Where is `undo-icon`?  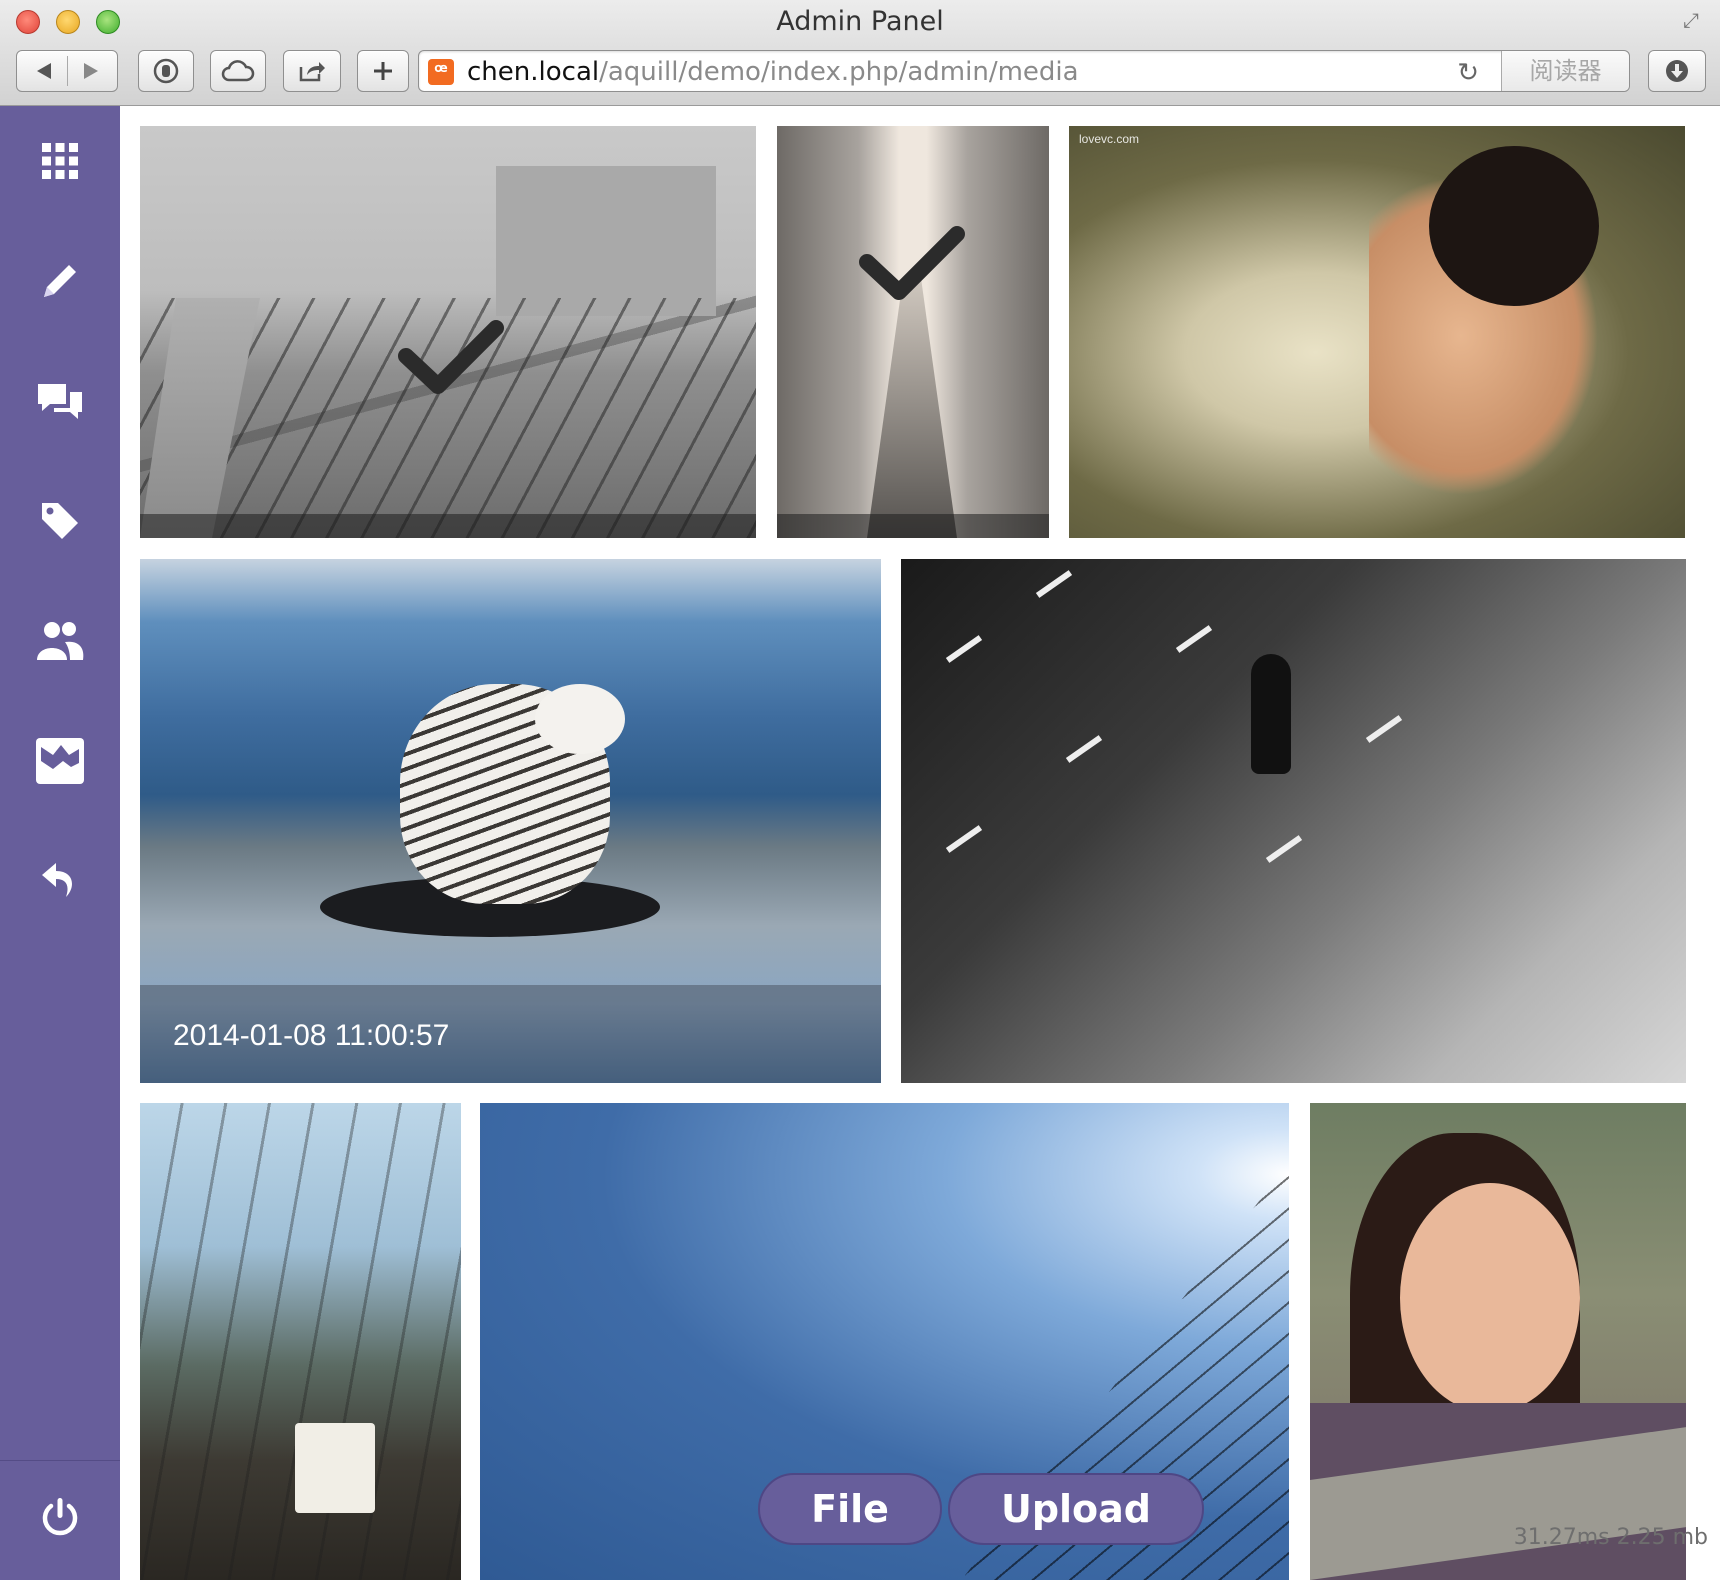 undo-icon is located at coordinates (60, 881).